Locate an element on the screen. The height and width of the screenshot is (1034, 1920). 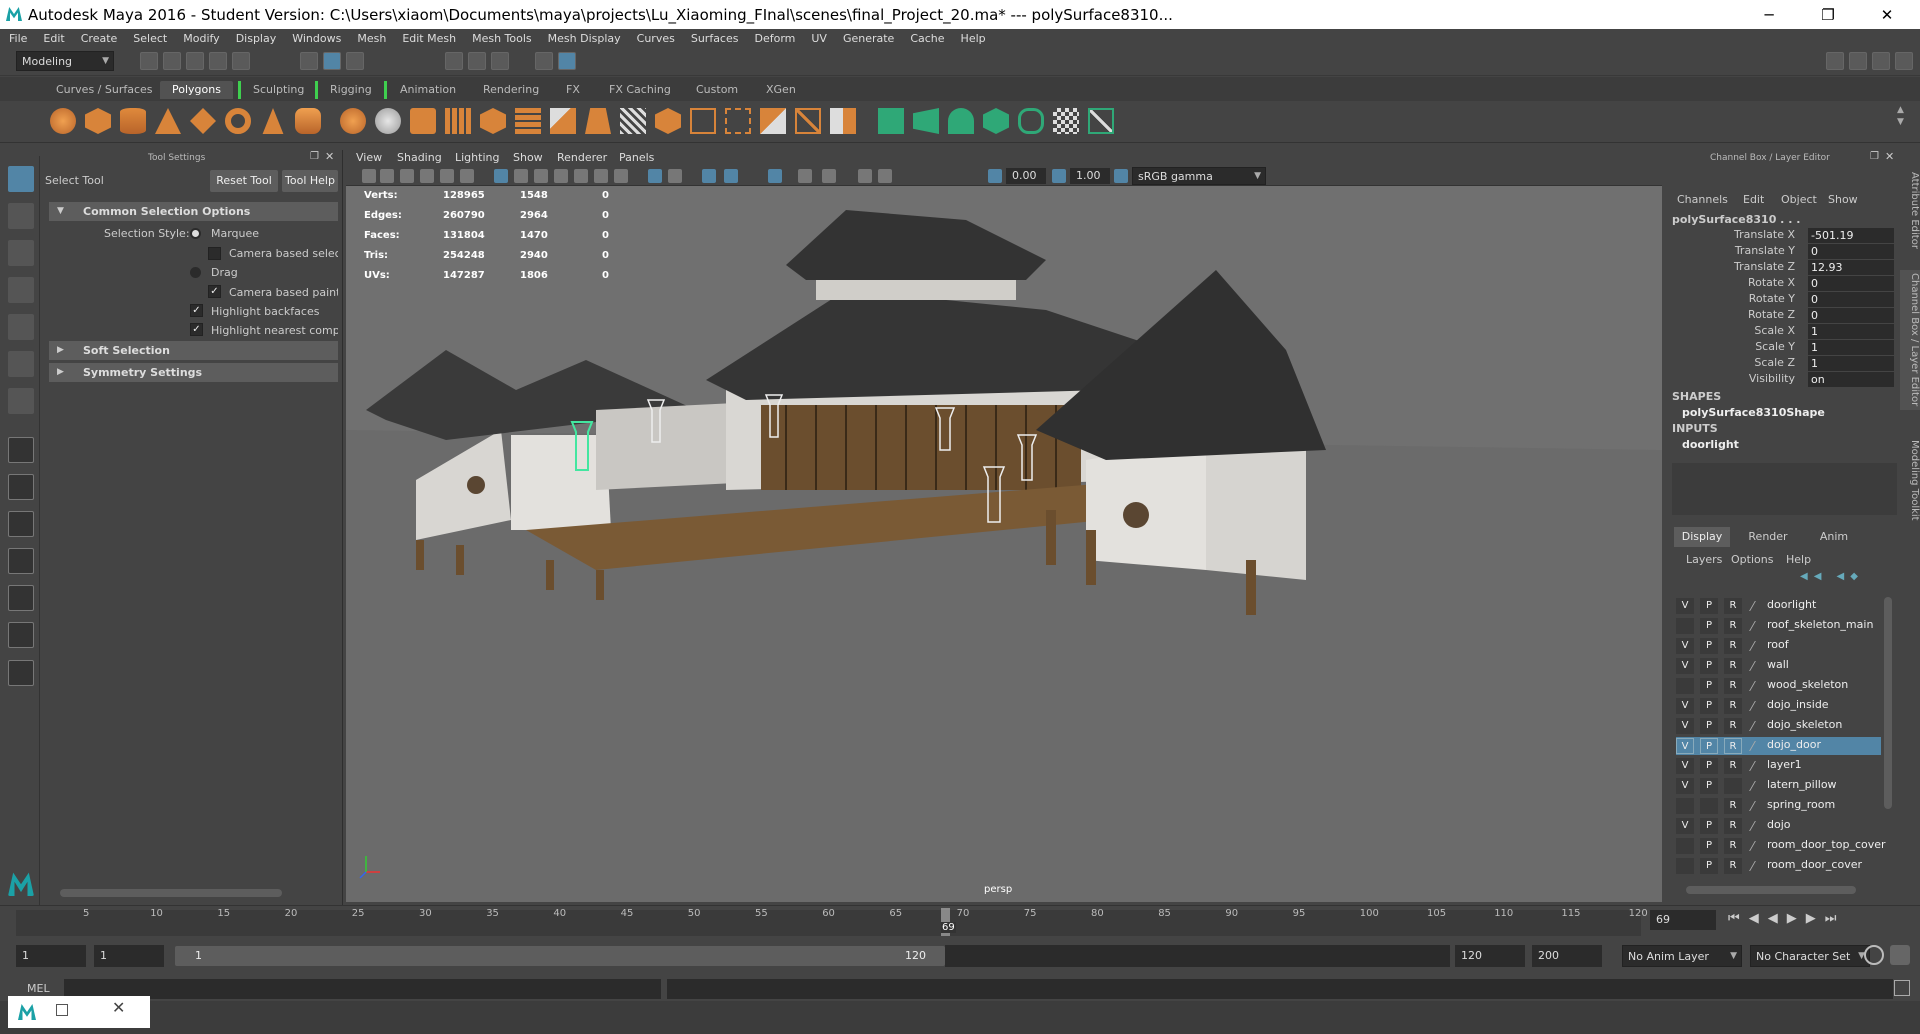
channel-scale-x: Scale X 1 is located at coordinates (1782, 332).